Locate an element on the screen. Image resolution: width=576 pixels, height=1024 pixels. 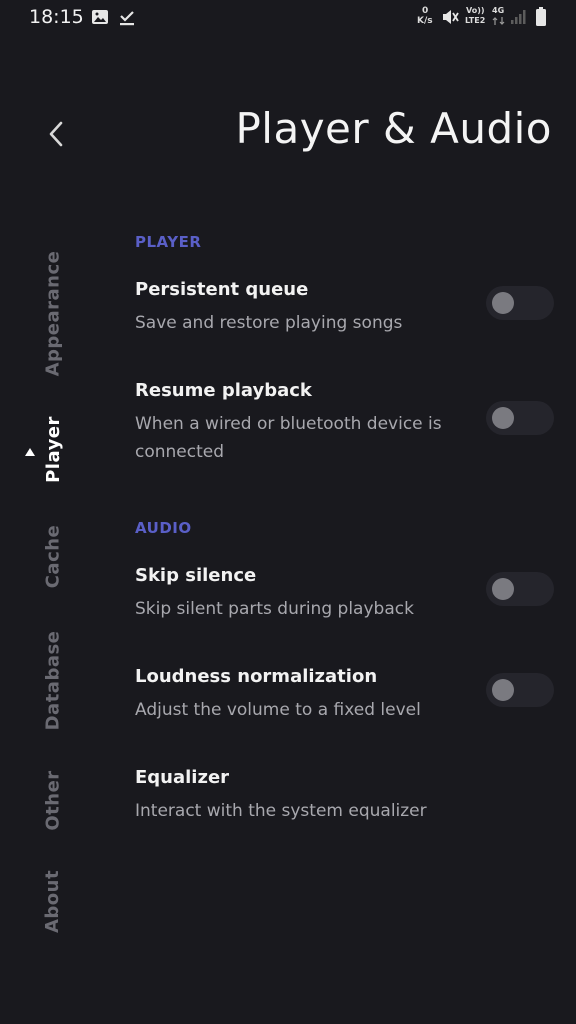
setting-description: Adjust the volume to a fixed level is located at coordinates (278, 710).